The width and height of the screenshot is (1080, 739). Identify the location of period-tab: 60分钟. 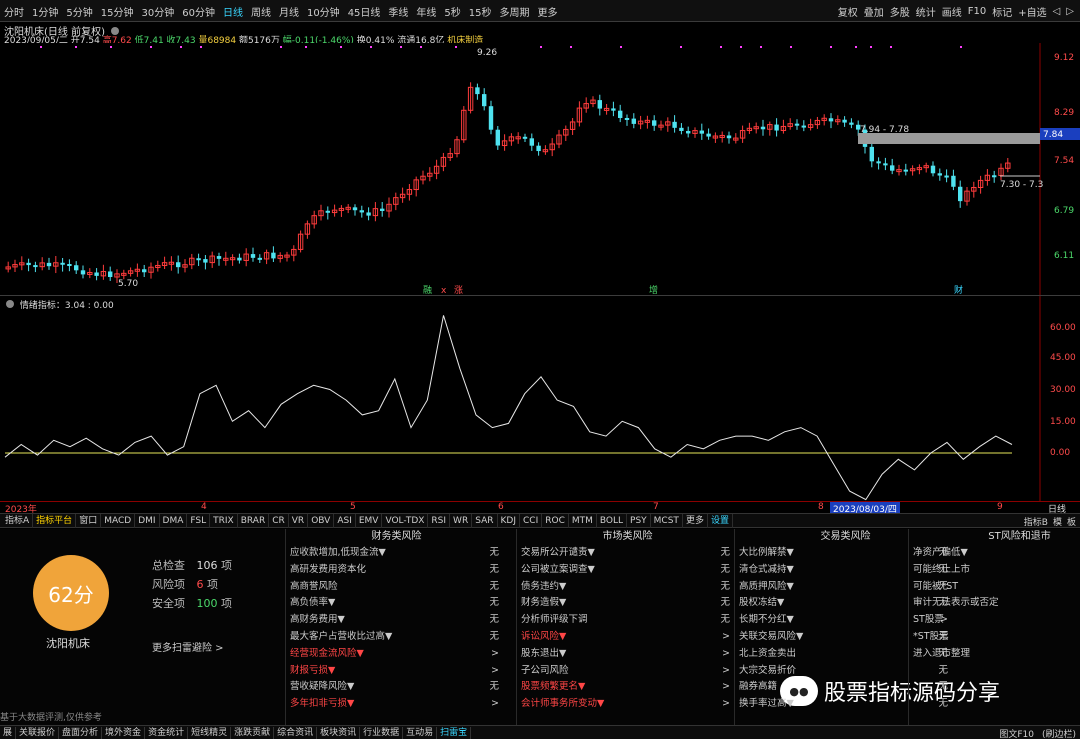
(198, 11).